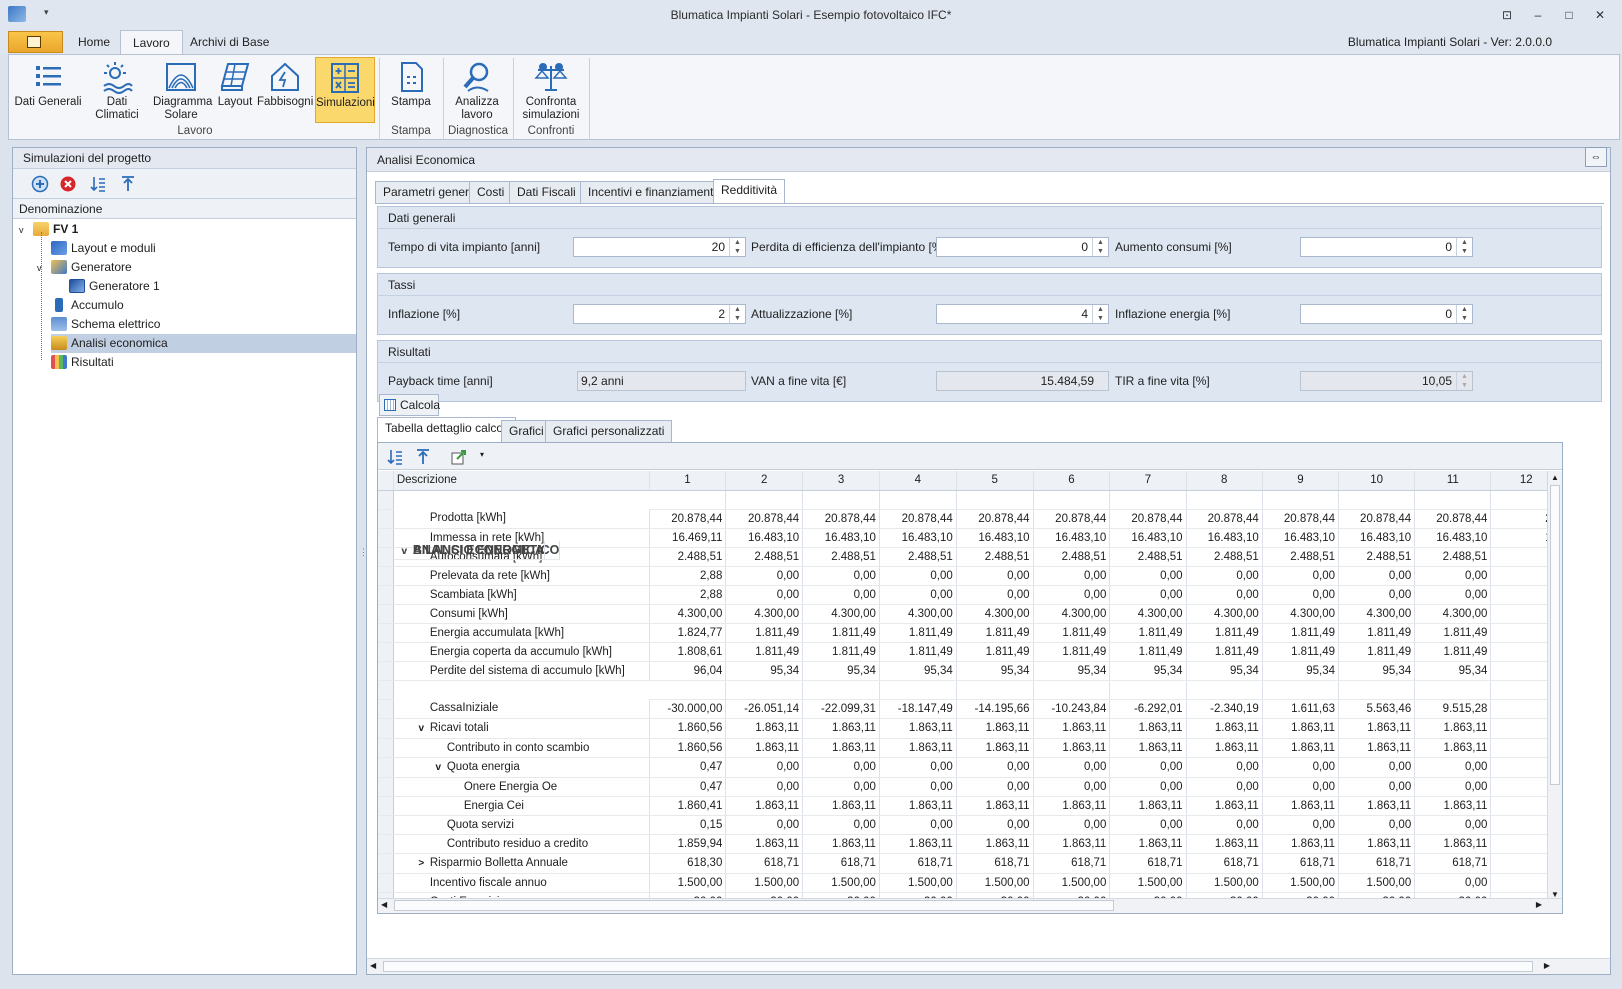 This screenshot has height=989, width=1622. Describe the element at coordinates (40, 184) in the screenshot. I see `add-icon` at that location.